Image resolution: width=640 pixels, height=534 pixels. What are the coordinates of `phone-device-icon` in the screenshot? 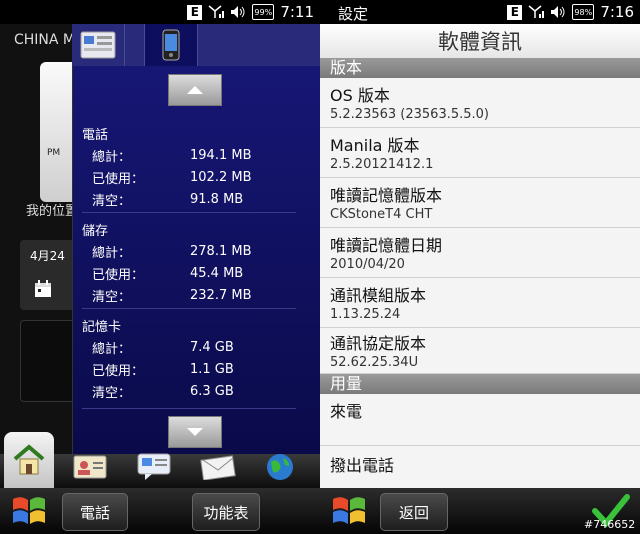 It's located at (171, 45).